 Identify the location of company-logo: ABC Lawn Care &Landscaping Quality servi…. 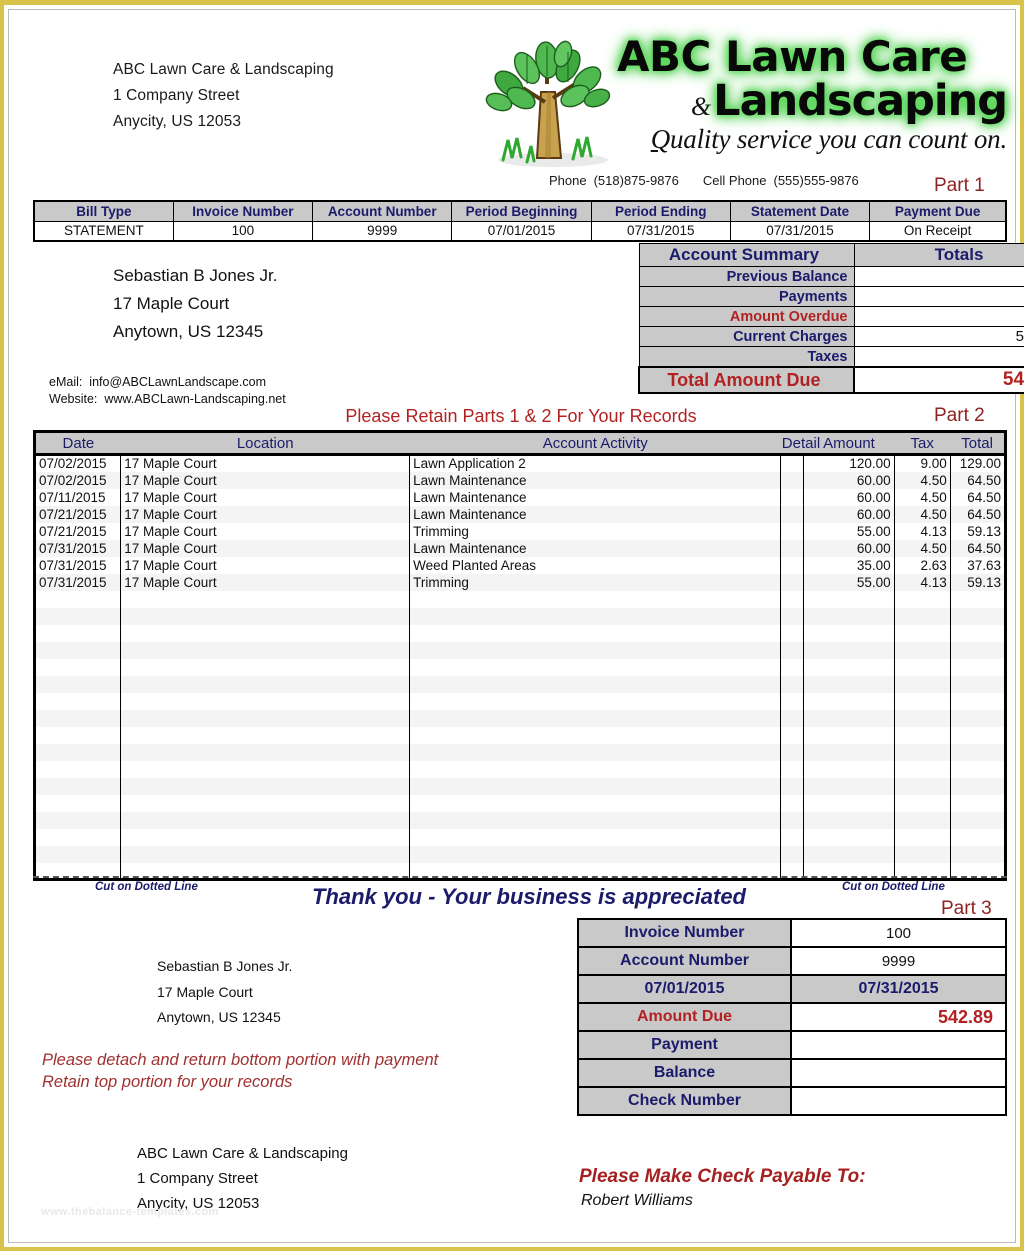
(741, 104).